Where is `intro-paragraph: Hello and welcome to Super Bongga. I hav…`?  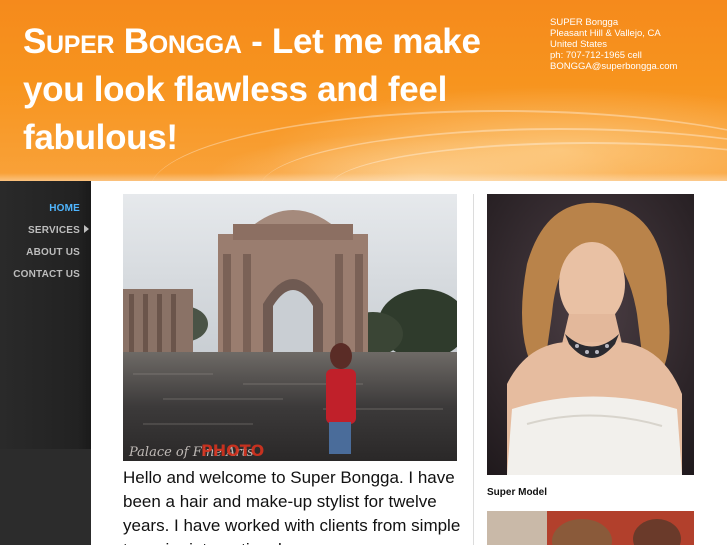 intro-paragraph: Hello and welcome to Super Bongga. I hav… is located at coordinates (292, 506).